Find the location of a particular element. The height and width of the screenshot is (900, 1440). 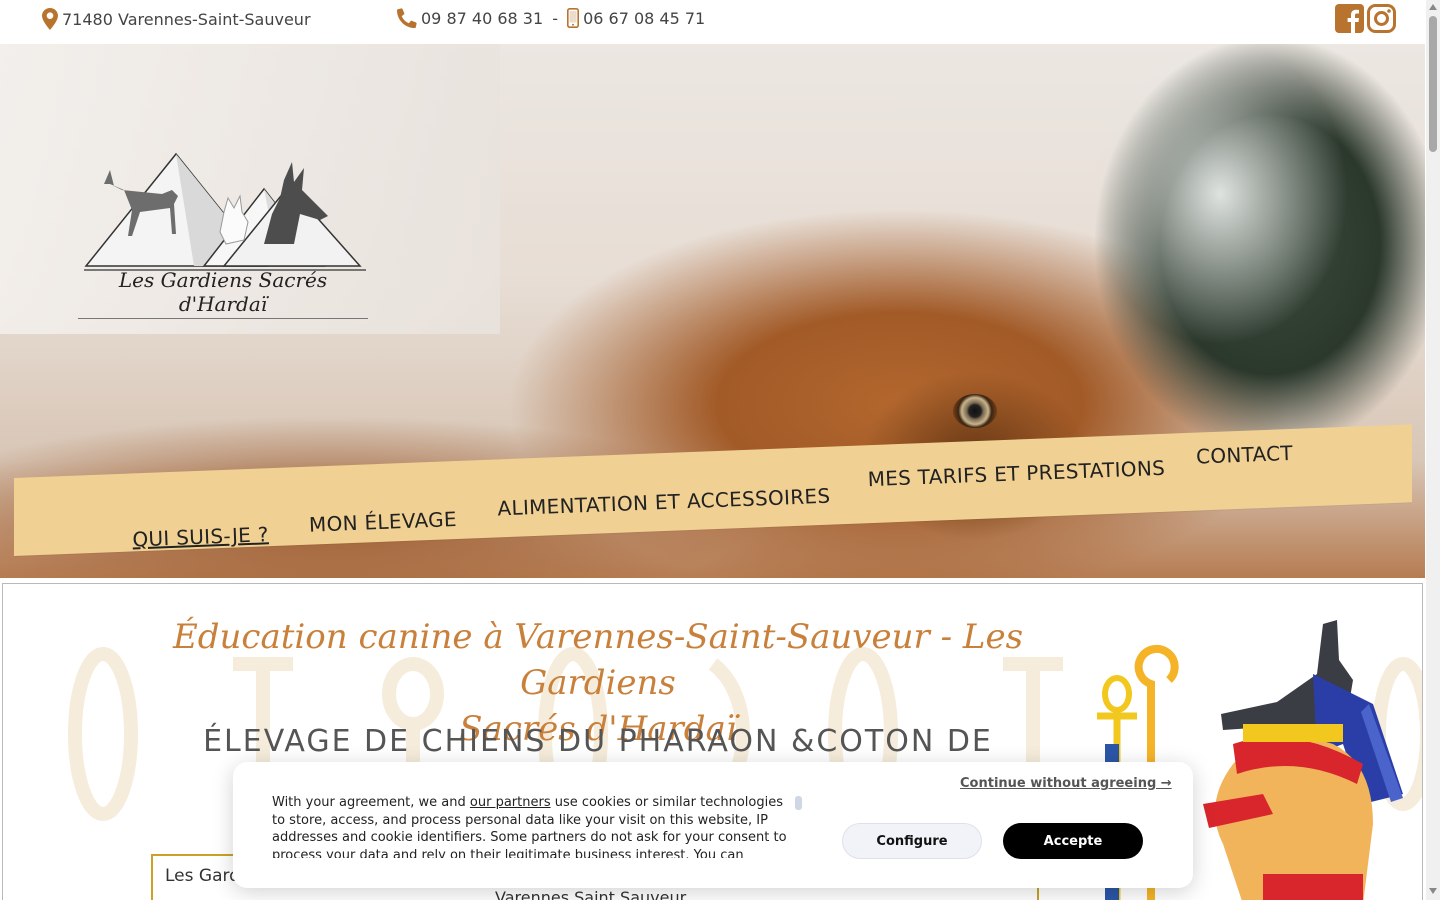

nav-item-mon-elevage: Mon élevage is located at coordinates (383, 522).